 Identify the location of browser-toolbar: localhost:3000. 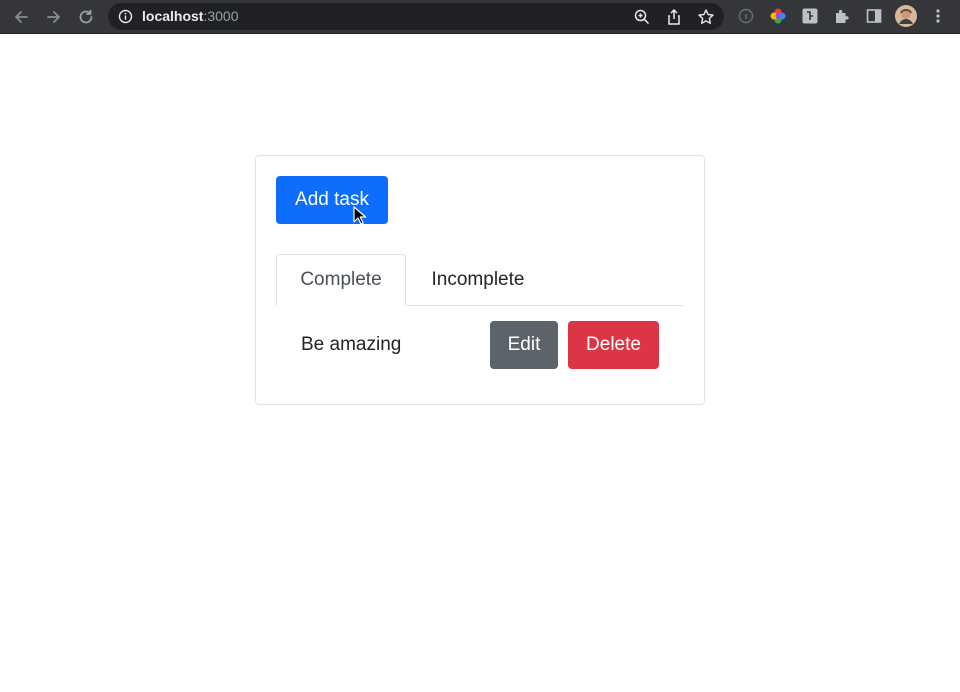
(480, 17).